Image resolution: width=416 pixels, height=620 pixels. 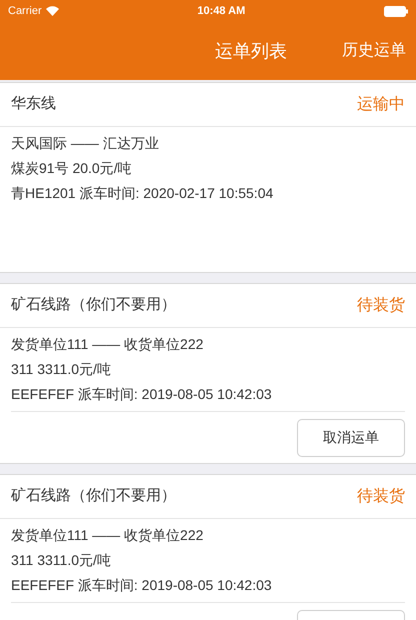 I want to click on route-name: 华东线, so click(x=33, y=104).